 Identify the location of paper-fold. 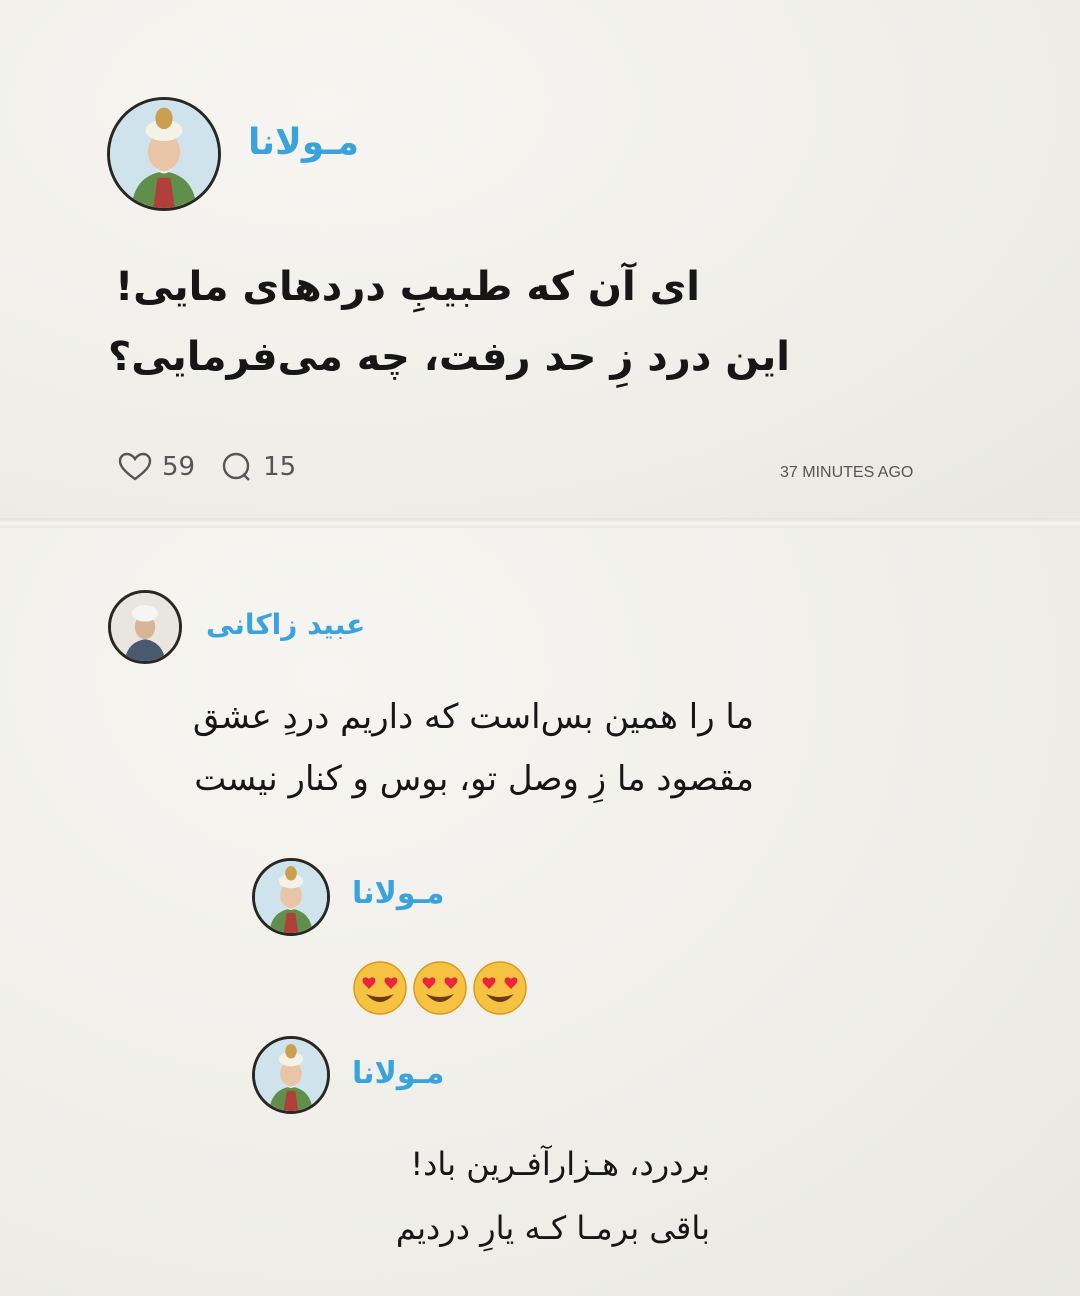
(540, 523).